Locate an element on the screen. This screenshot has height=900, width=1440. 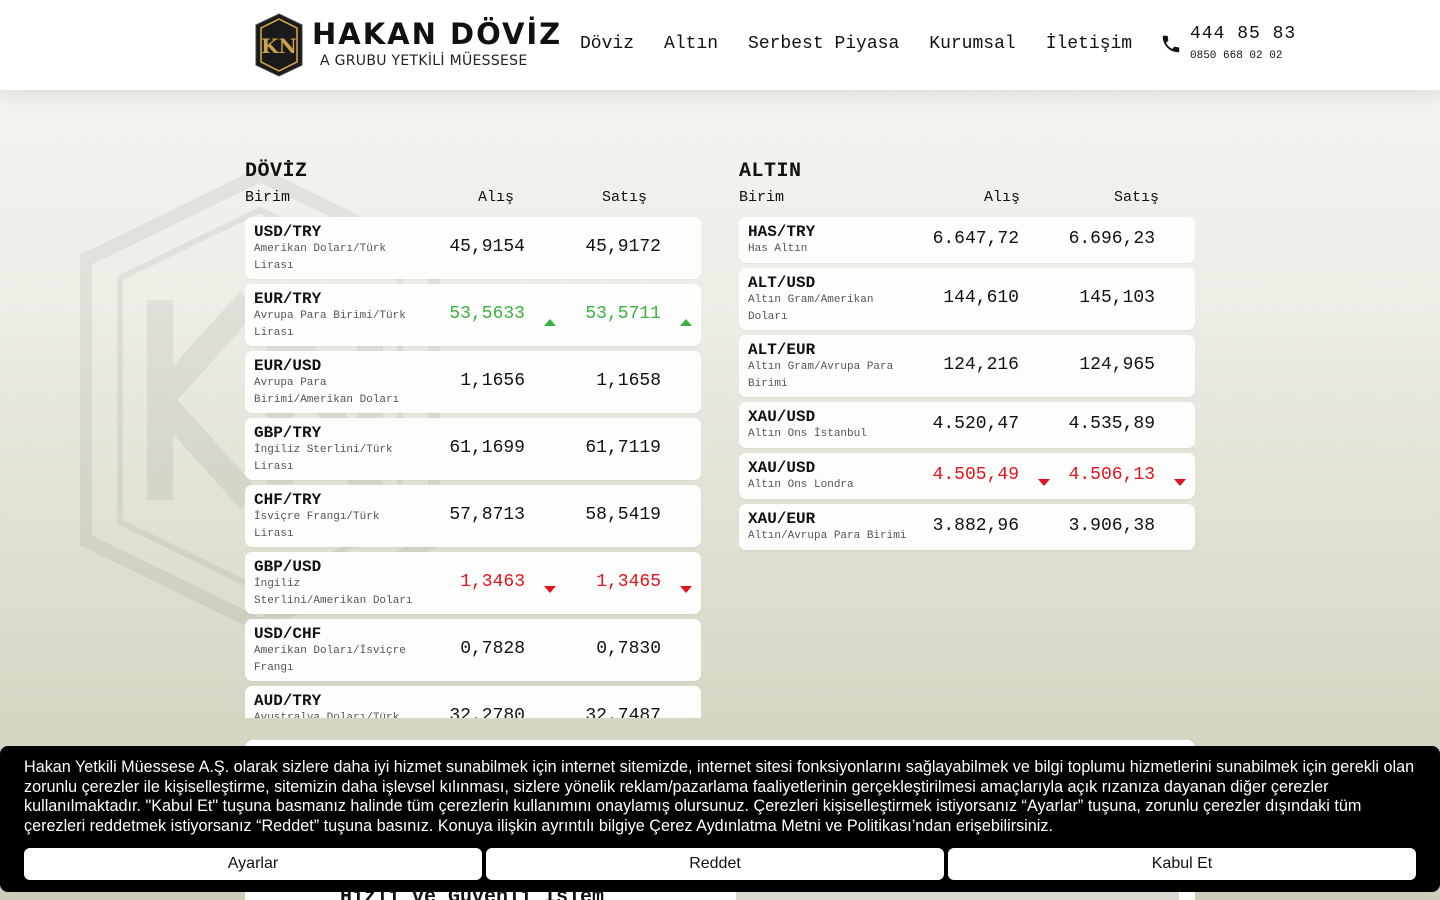
rate-sell: 32,7487 is located at coordinates (623, 712).